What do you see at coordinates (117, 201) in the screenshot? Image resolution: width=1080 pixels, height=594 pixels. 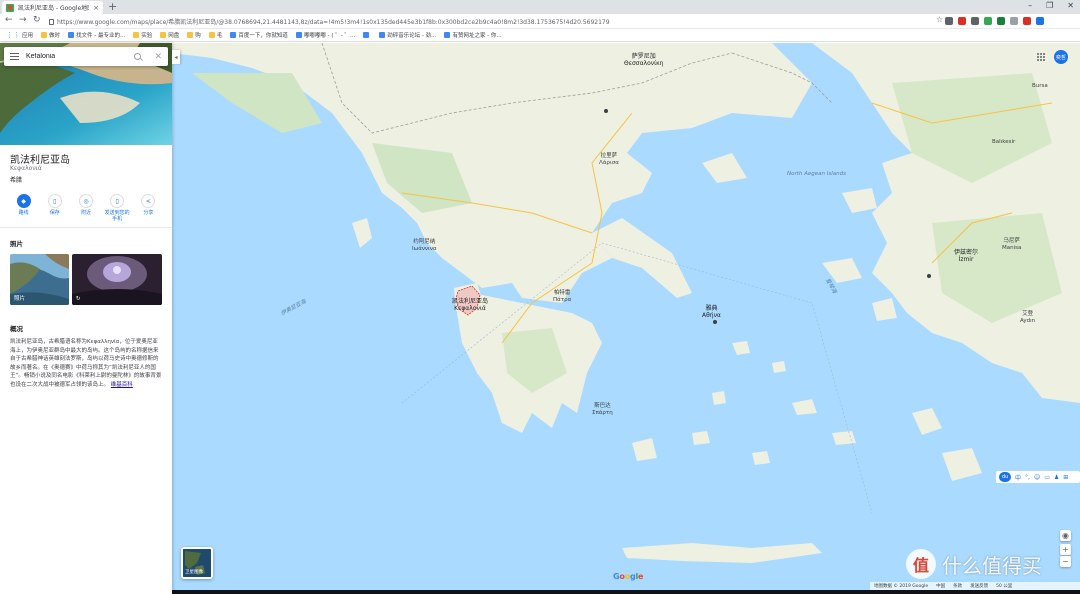 I see `phone-icon: ▯` at bounding box center [117, 201].